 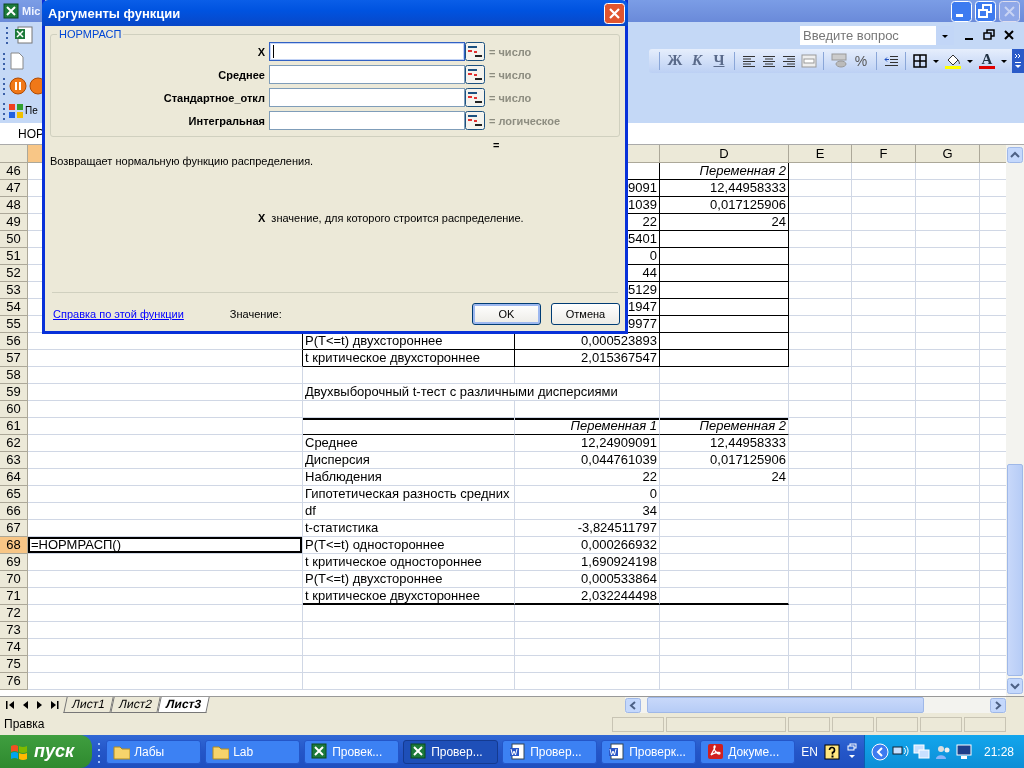 What do you see at coordinates (585, 314) in the screenshot?
I see `cancel-button: Отмена` at bounding box center [585, 314].